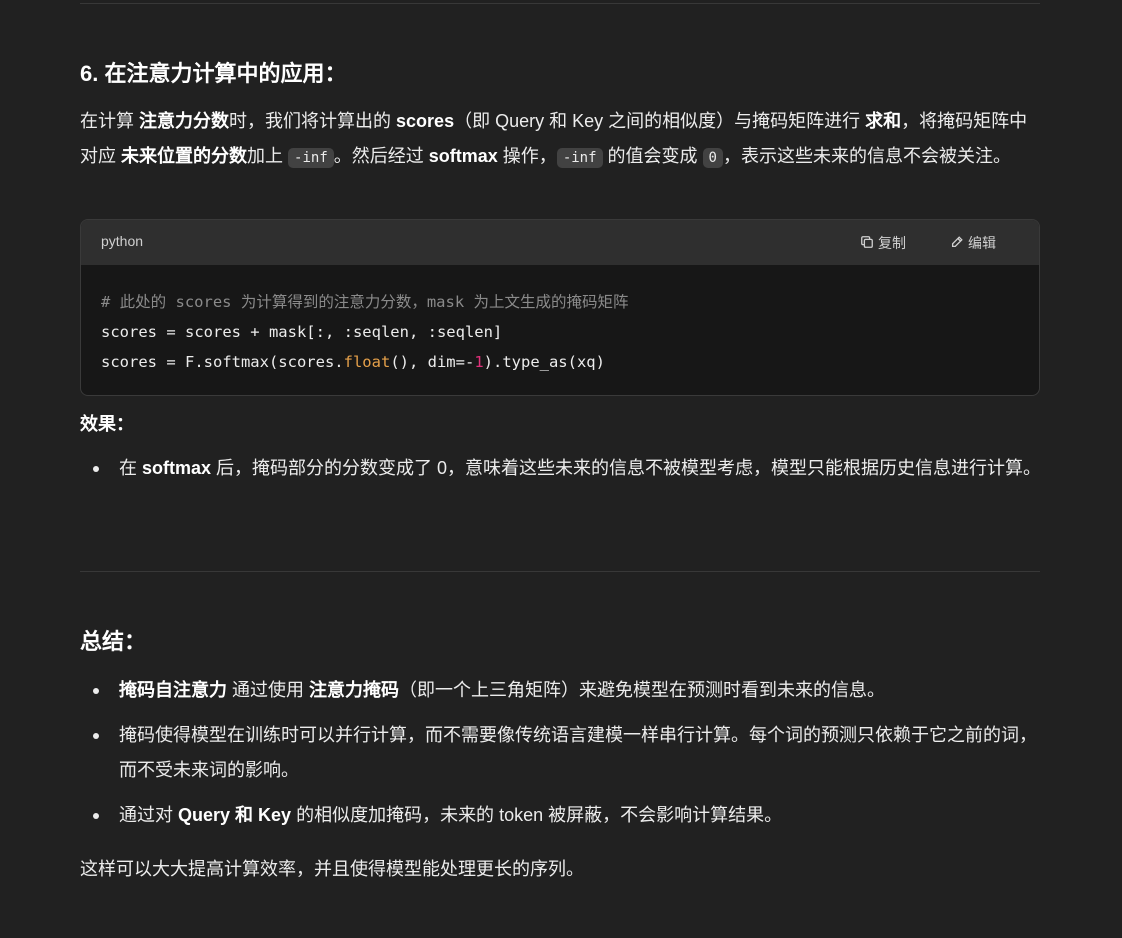 Image resolution: width=1122 pixels, height=938 pixels. Describe the element at coordinates (122, 241) in the screenshot. I see `code-language-label: python` at that location.